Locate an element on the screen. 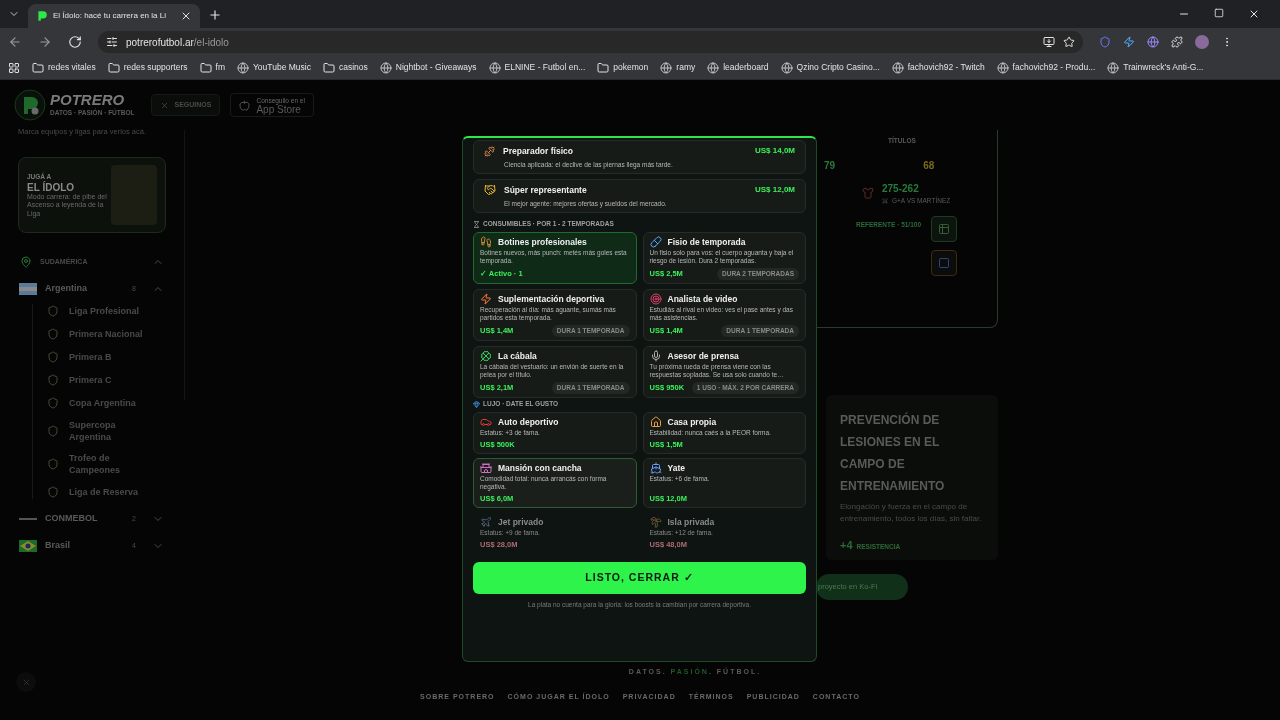 The image size is (1280, 720). map-icon is located at coordinates (26, 262).